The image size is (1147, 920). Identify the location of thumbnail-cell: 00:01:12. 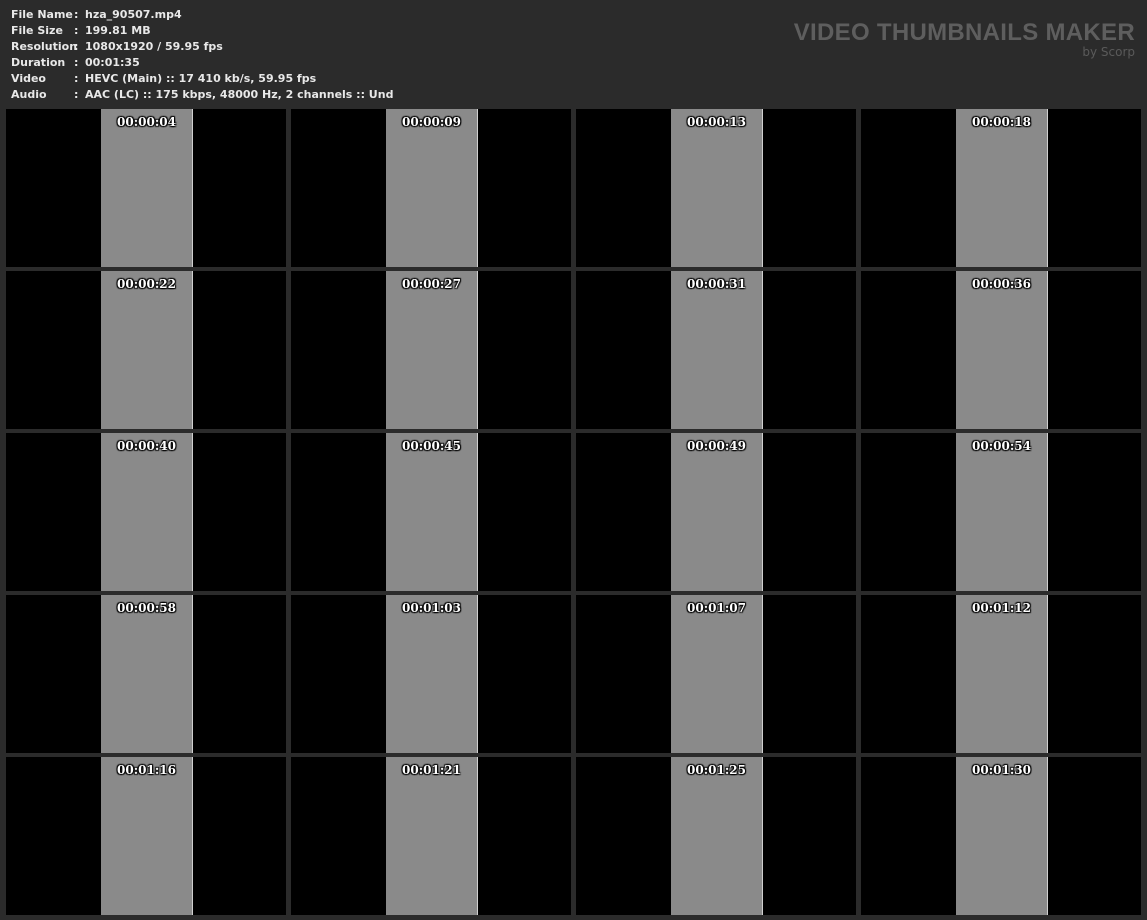
(1001, 674).